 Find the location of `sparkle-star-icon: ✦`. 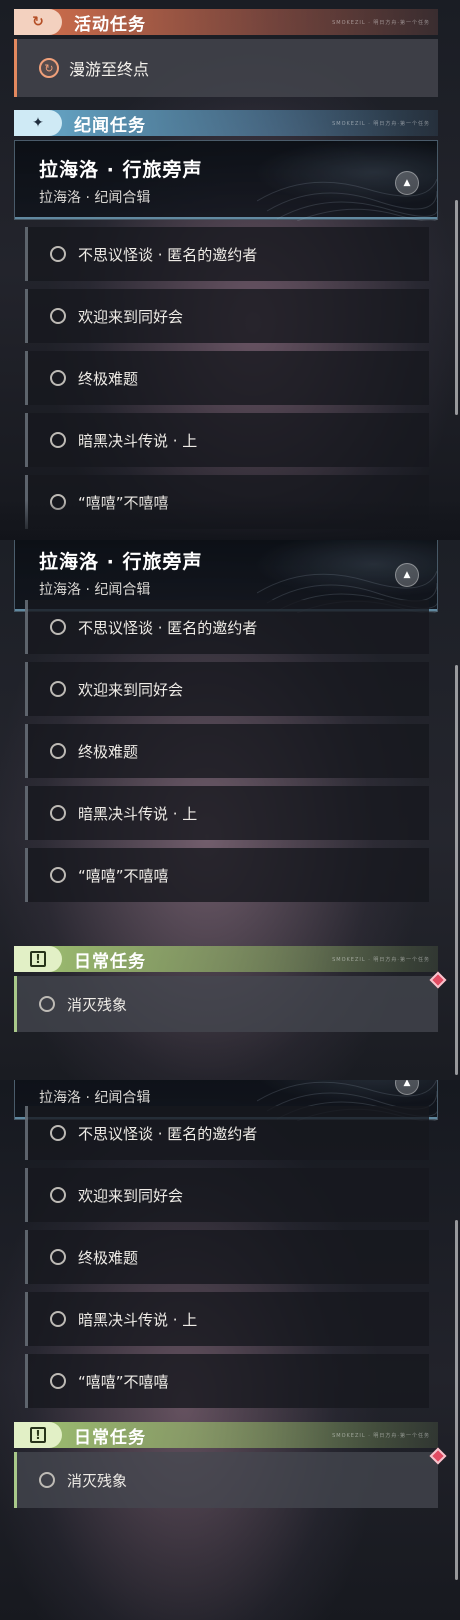

sparkle-star-icon: ✦ is located at coordinates (38, 123).